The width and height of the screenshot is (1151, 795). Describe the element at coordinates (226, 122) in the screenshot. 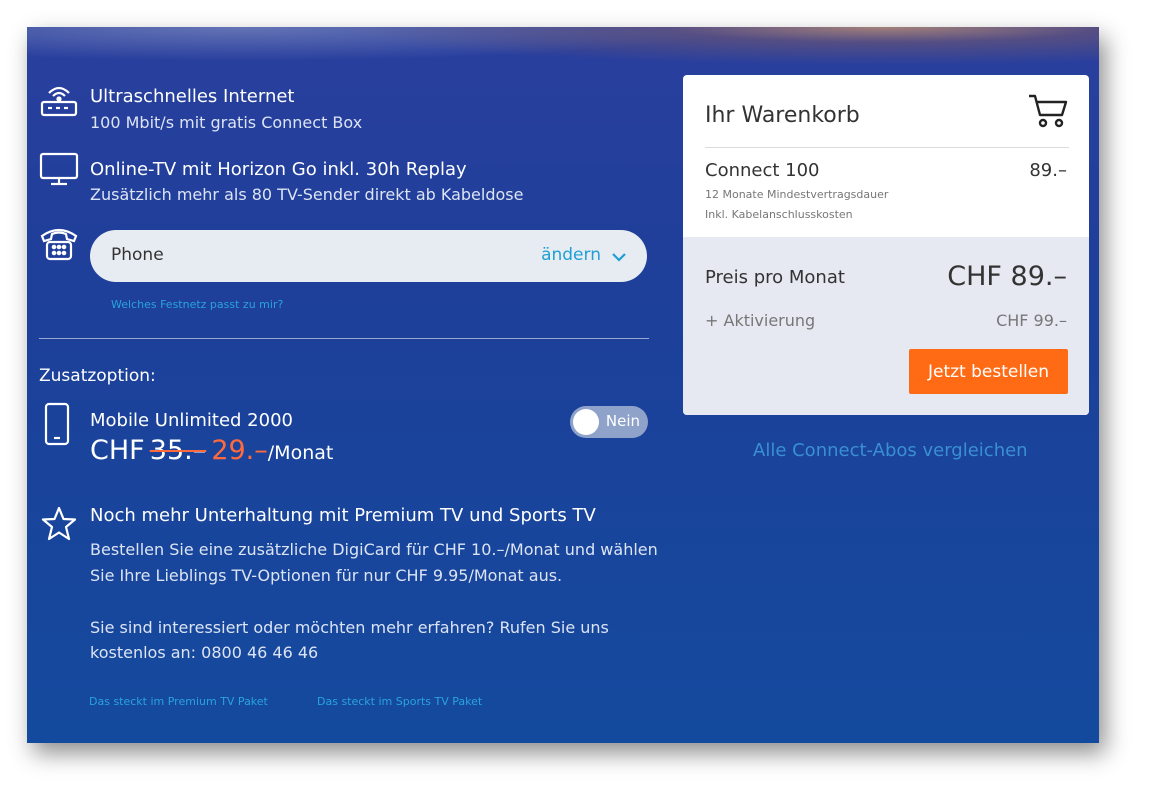

I see `feature-internet-subtitle: 100 Mbit/s mit gratis Connect Box` at that location.